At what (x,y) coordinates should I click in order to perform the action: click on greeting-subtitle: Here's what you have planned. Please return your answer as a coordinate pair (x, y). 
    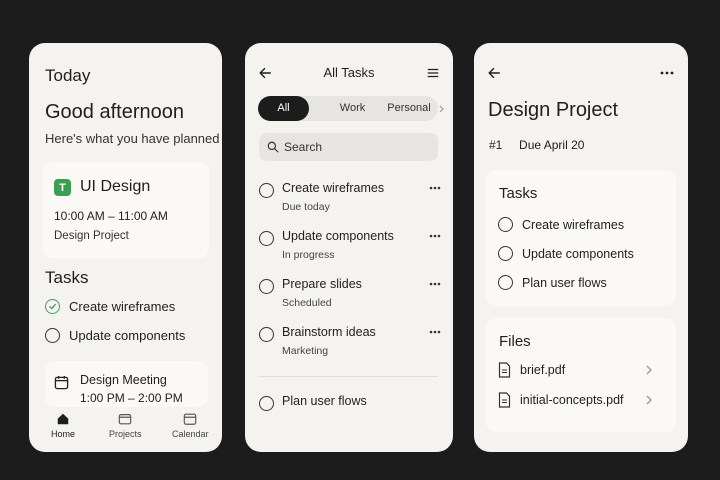
    Looking at the image, I should click on (132, 138).